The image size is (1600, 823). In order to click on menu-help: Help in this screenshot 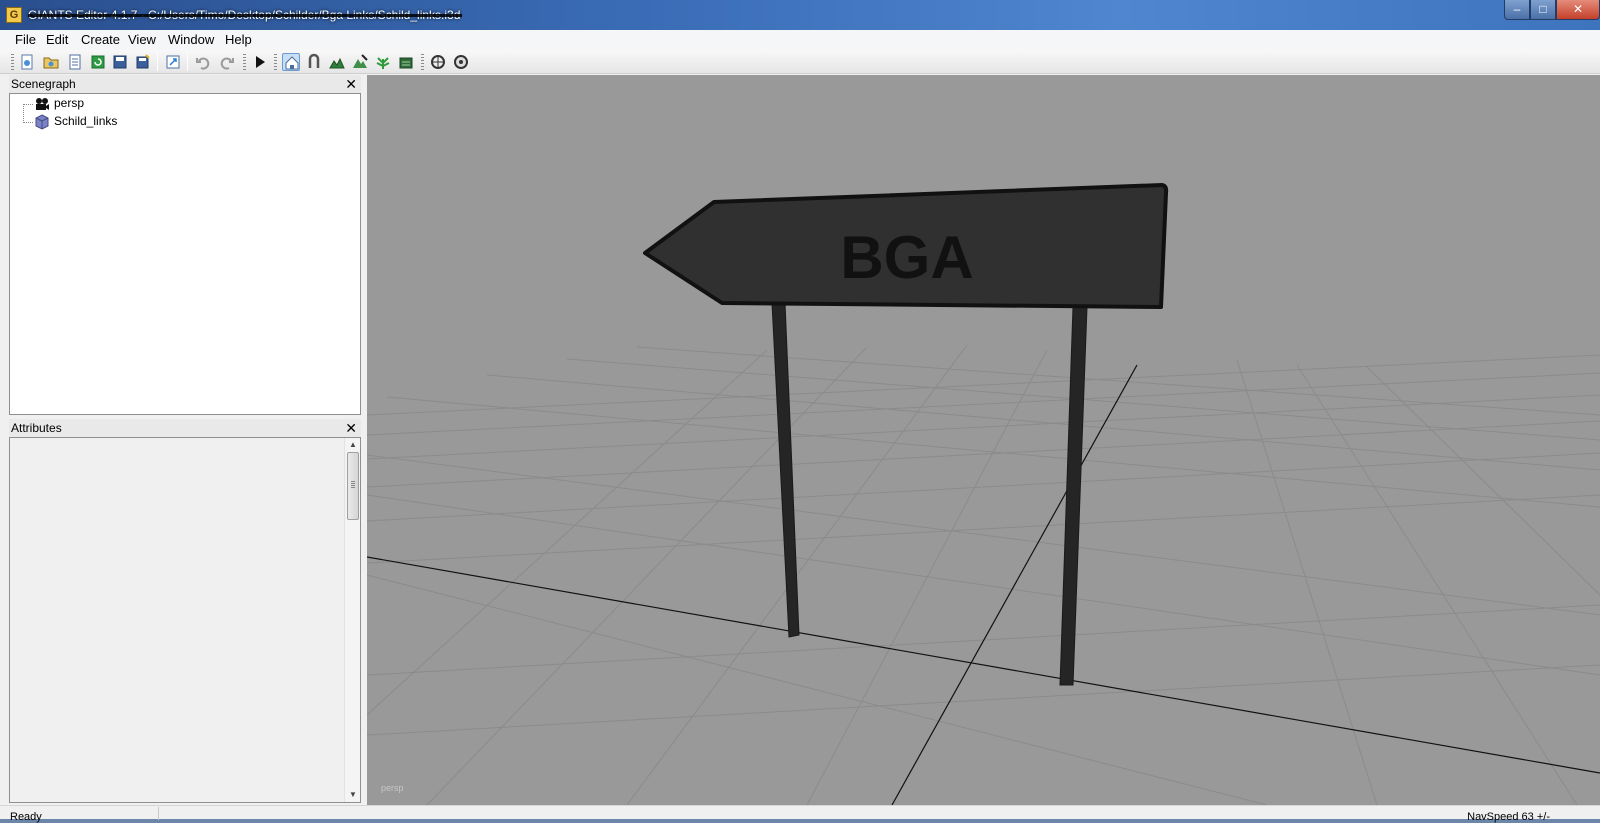, I will do `click(238, 39)`.